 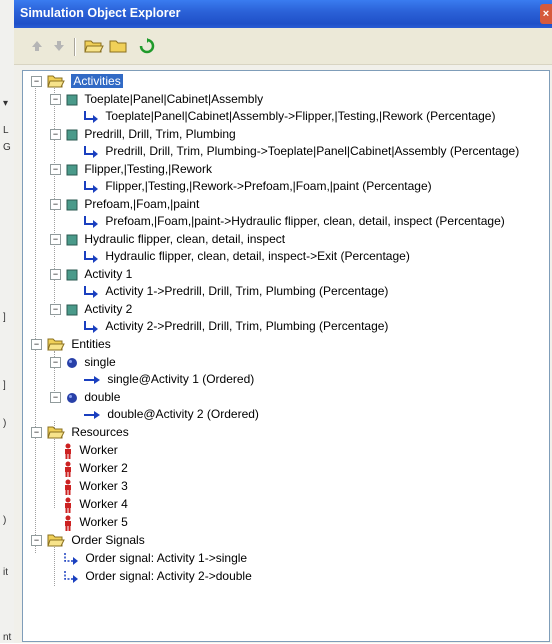 I want to click on tree-node-label: Activities, so click(x=97, y=81).